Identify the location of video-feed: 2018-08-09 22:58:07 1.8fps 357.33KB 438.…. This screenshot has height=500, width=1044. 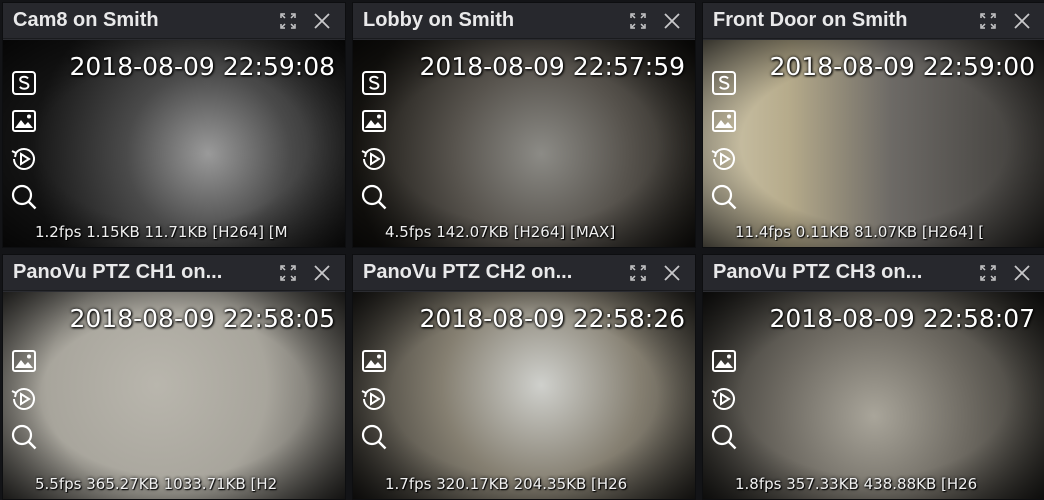
(873, 395).